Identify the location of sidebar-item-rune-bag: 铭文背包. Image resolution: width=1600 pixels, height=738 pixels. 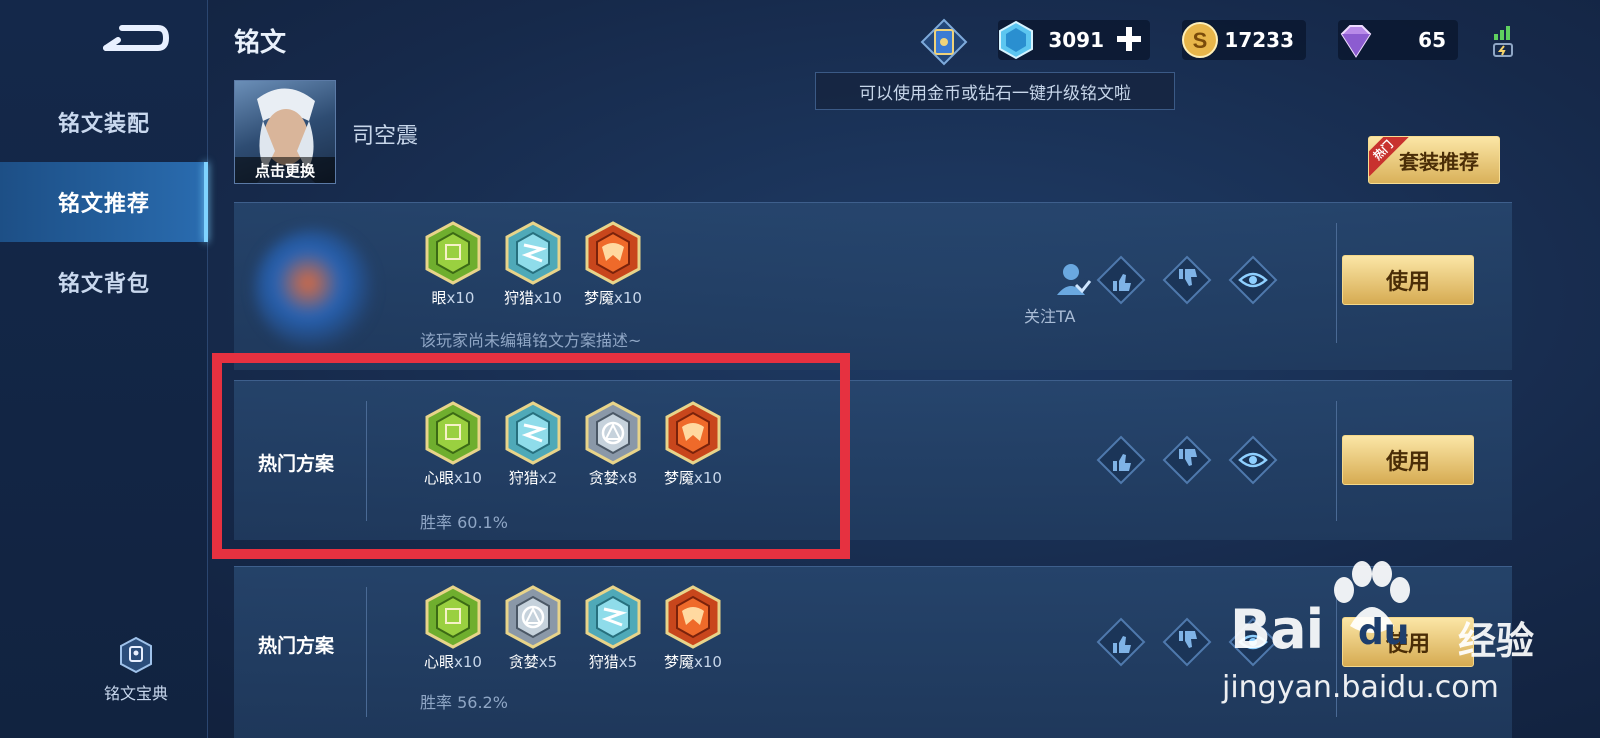
(104, 282).